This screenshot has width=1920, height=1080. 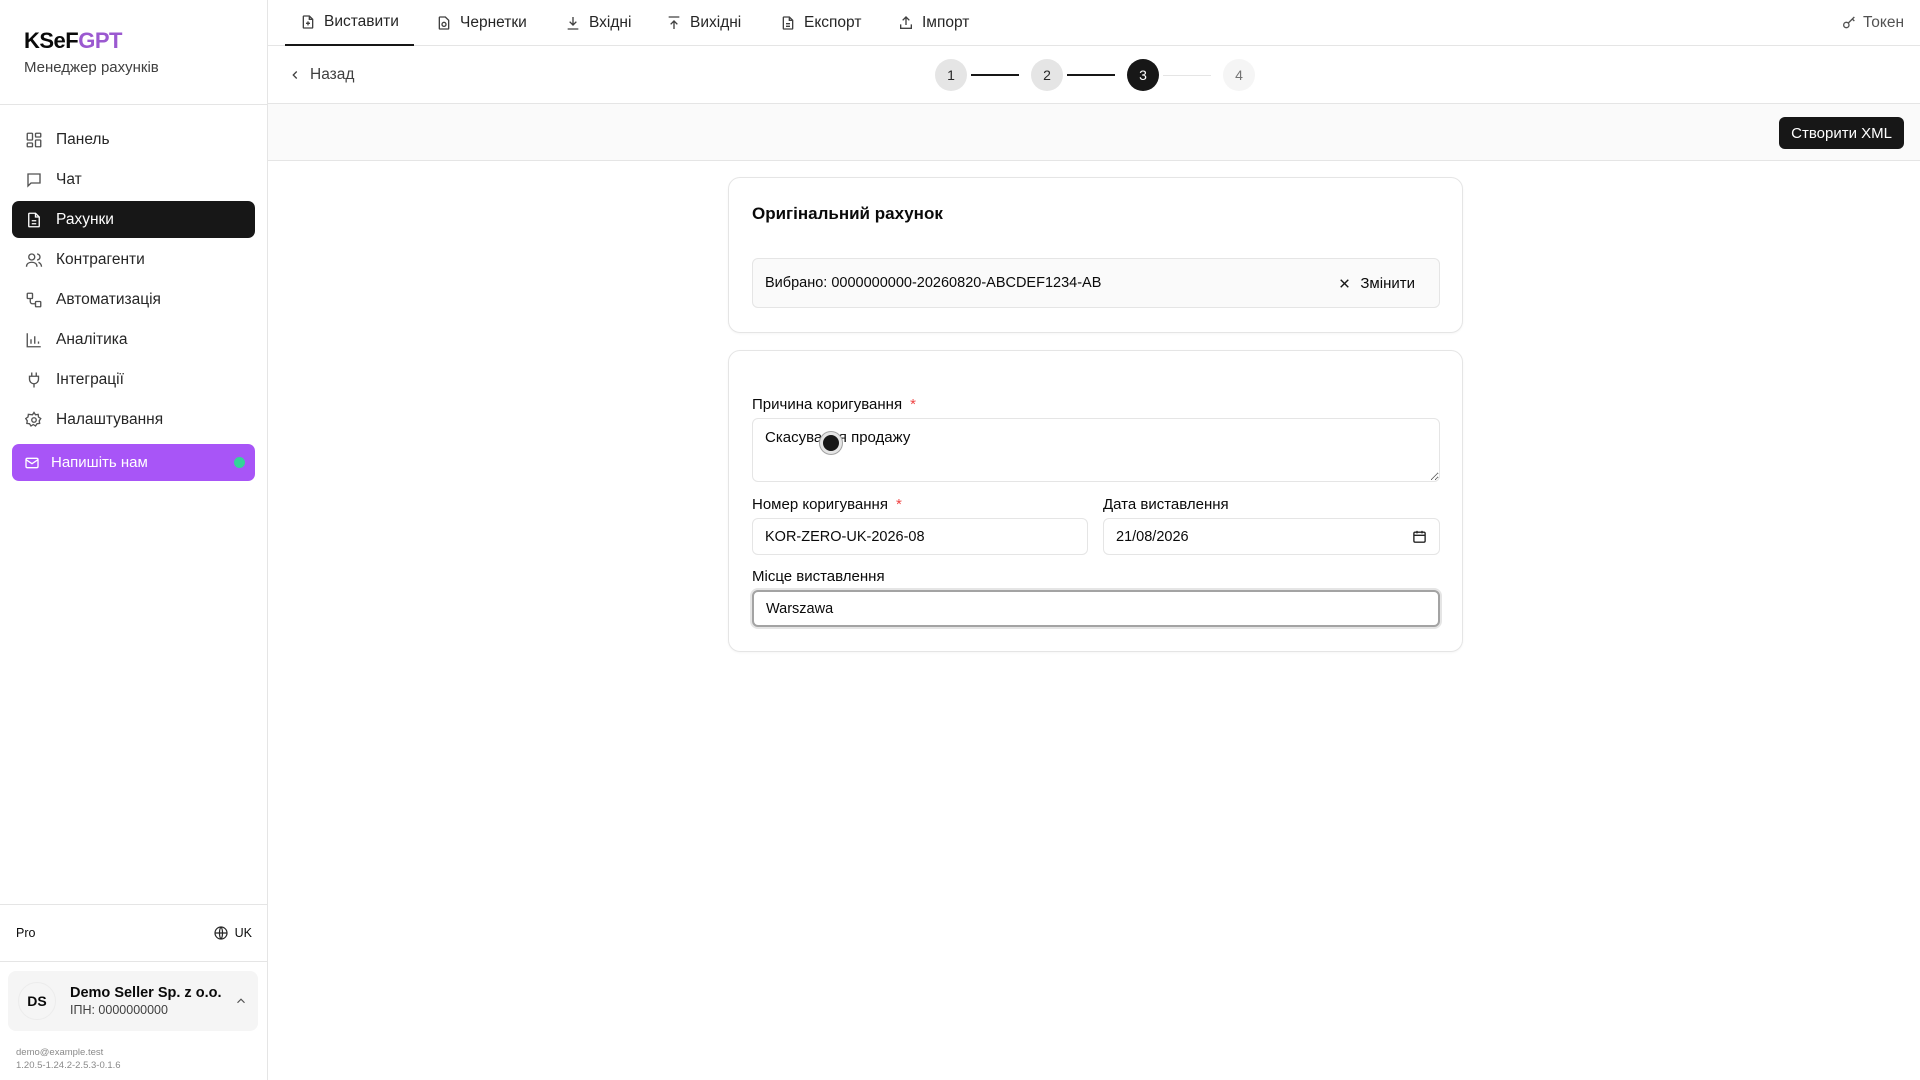 I want to click on sidebar-item-settings: Налаштування, so click(x=133, y=419).